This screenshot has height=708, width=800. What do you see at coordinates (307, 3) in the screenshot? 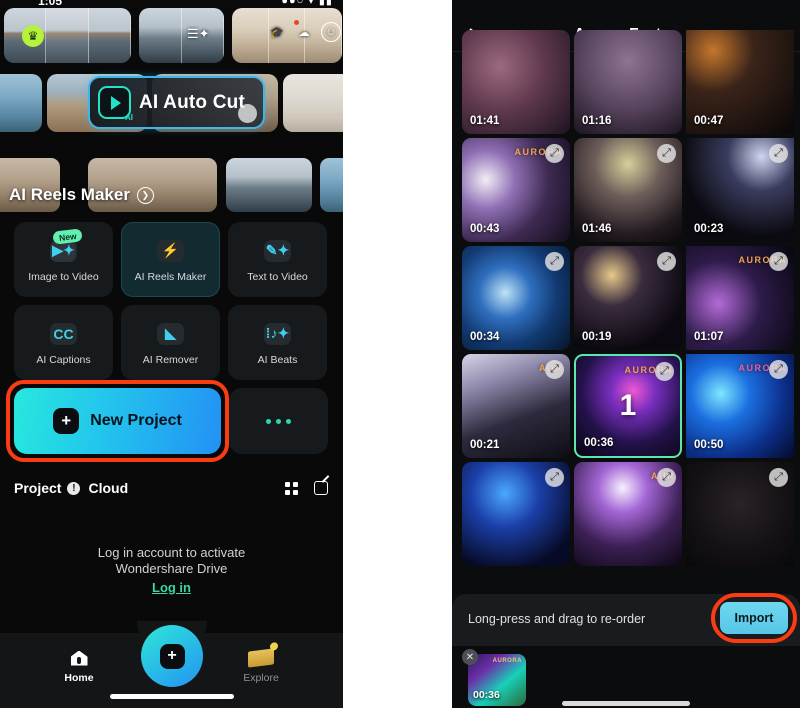
I see `status-bar-indicators: ●●○ ▾ ▮▮` at bounding box center [307, 3].